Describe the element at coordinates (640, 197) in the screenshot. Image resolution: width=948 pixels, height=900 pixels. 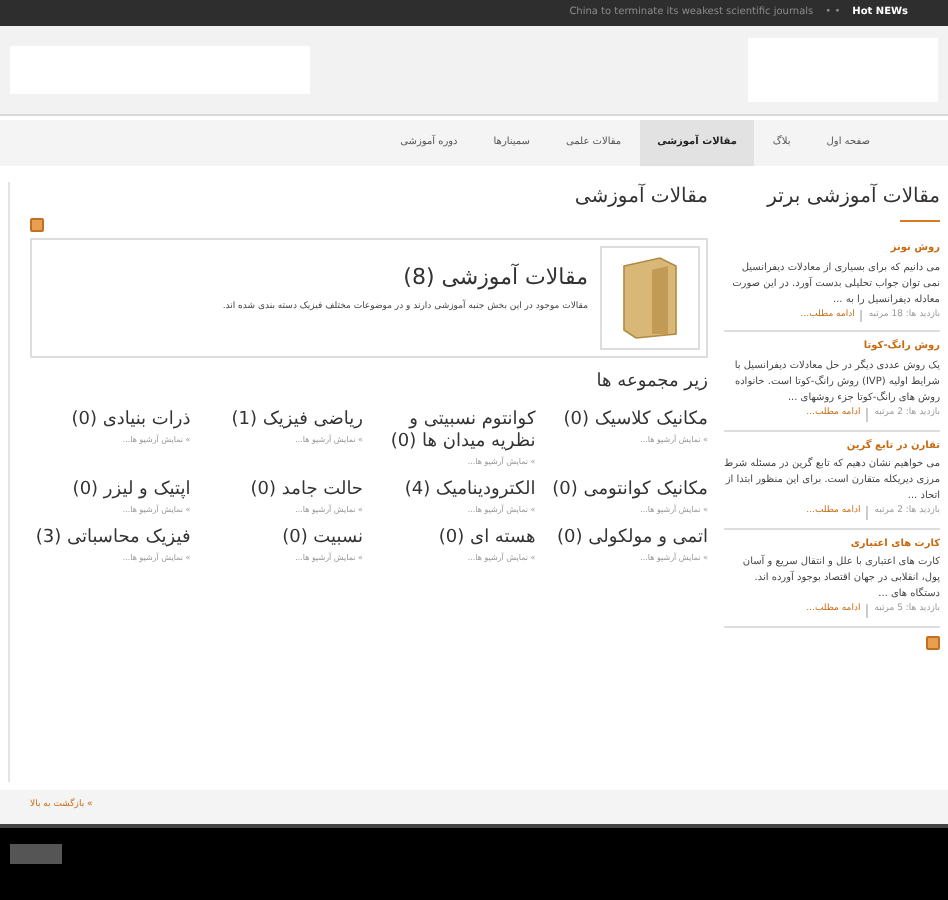
I see `page-title: مقالات آموزشی` at that location.